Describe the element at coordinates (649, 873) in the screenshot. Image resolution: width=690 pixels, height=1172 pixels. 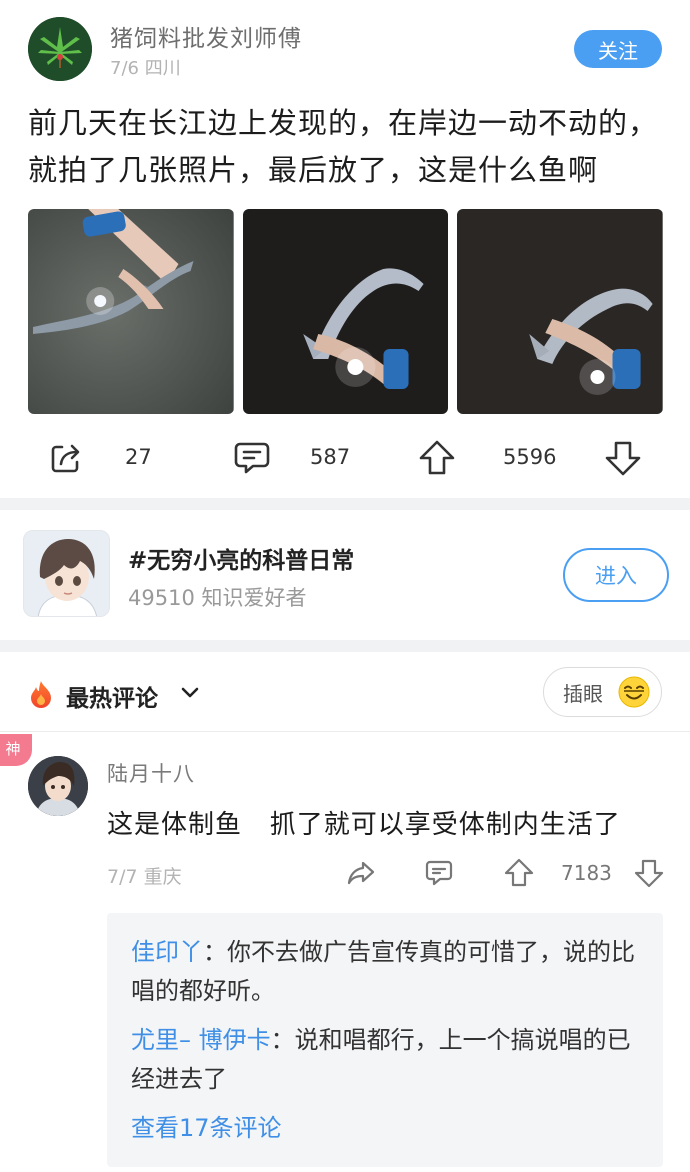
I see `dislike-arrow-down-icon` at that location.